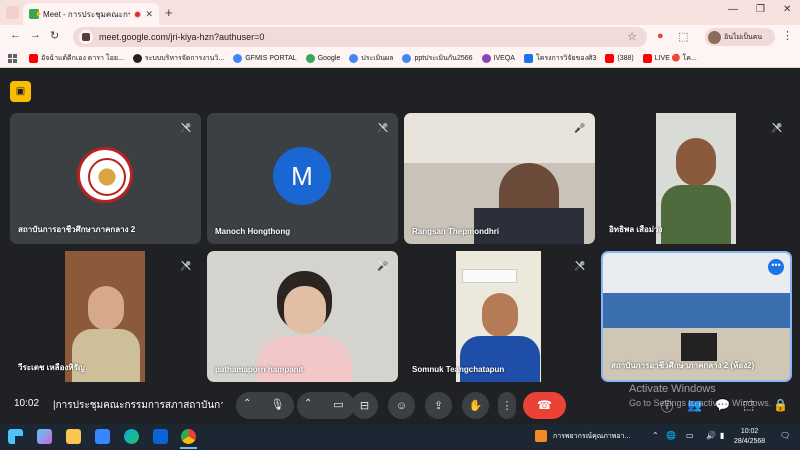  I want to click on battery-icon: ▮, so click(722, 435).